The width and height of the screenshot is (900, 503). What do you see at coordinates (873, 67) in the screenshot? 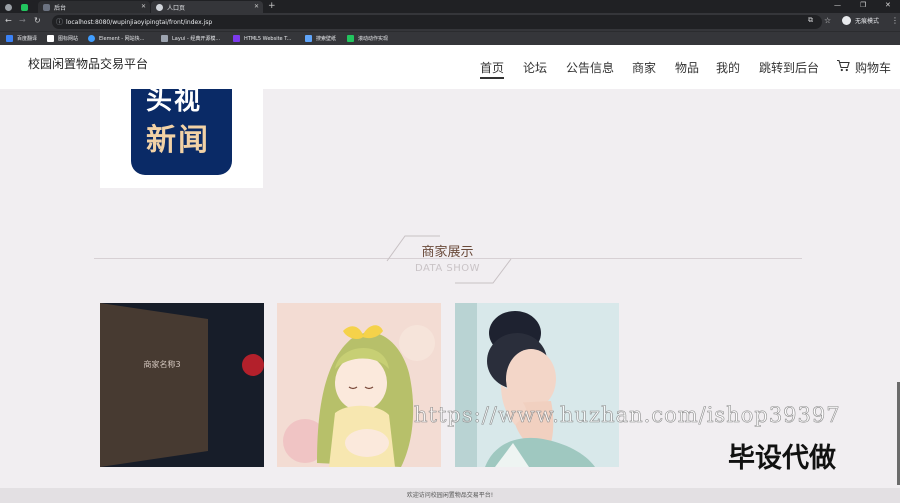
I see `nav-cart: 购物车` at bounding box center [873, 67].